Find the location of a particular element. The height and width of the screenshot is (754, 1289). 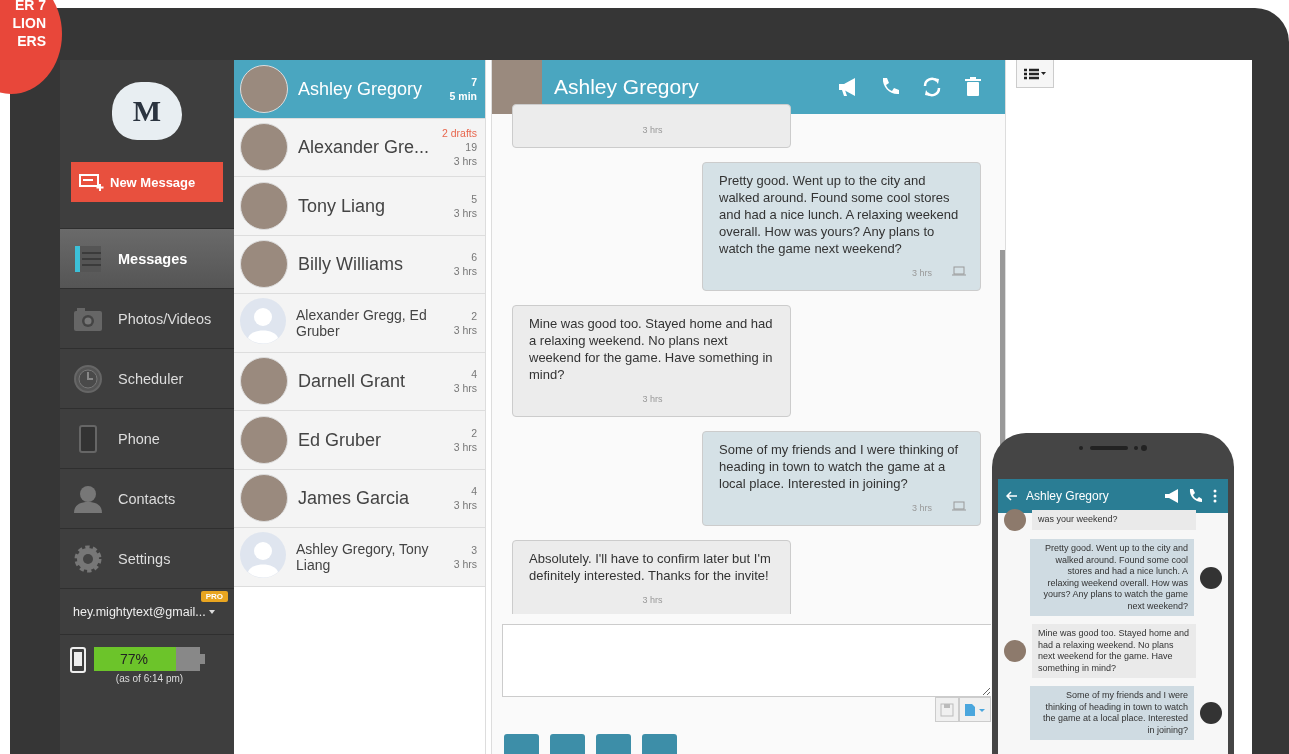

list-view-icon is located at coordinates (1035, 73).